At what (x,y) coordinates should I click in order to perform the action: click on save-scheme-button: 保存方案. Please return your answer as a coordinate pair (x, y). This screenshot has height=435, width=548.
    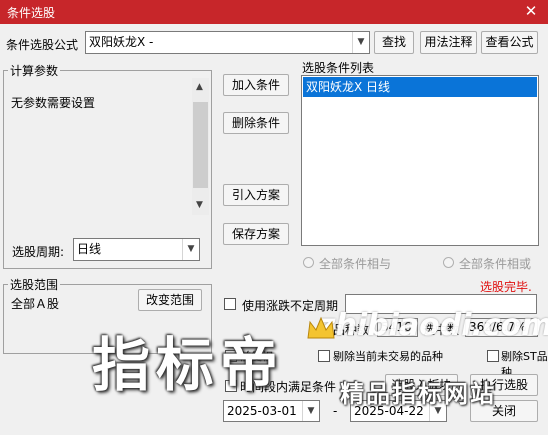
    Looking at the image, I should click on (256, 234).